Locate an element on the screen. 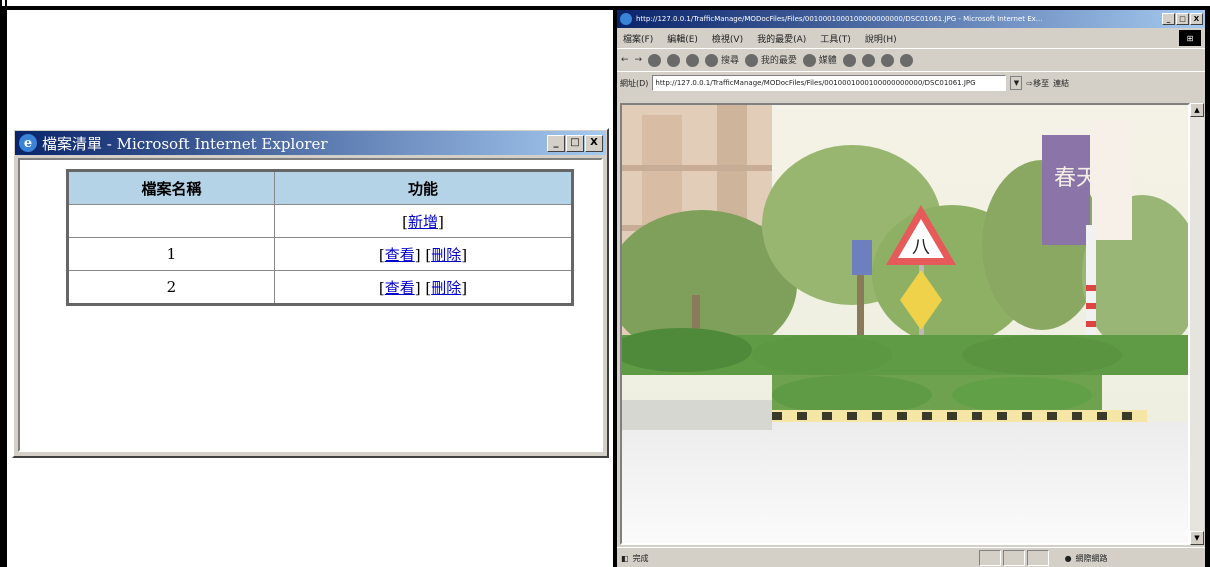 This screenshot has width=1210, height=567. ie-icon is located at coordinates (626, 19).